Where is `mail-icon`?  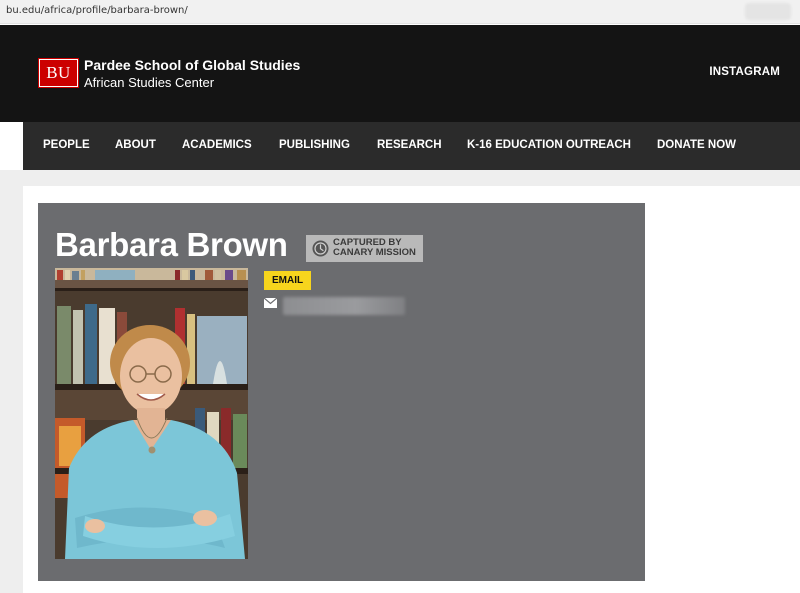 mail-icon is located at coordinates (270, 303).